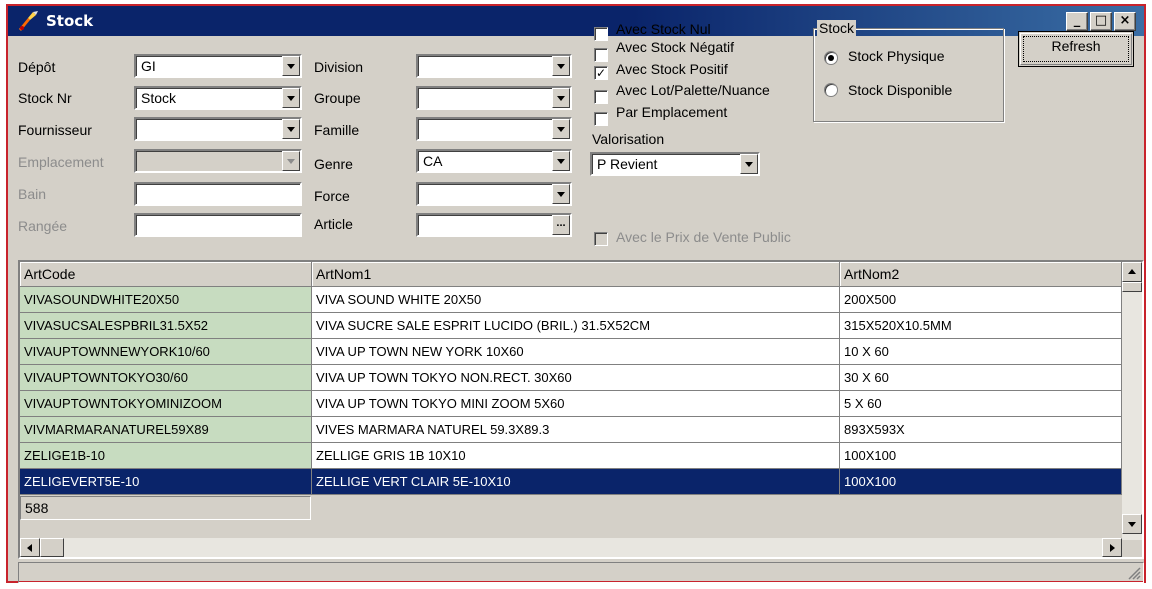  I want to click on minimize-button: _, so click(1077, 21).